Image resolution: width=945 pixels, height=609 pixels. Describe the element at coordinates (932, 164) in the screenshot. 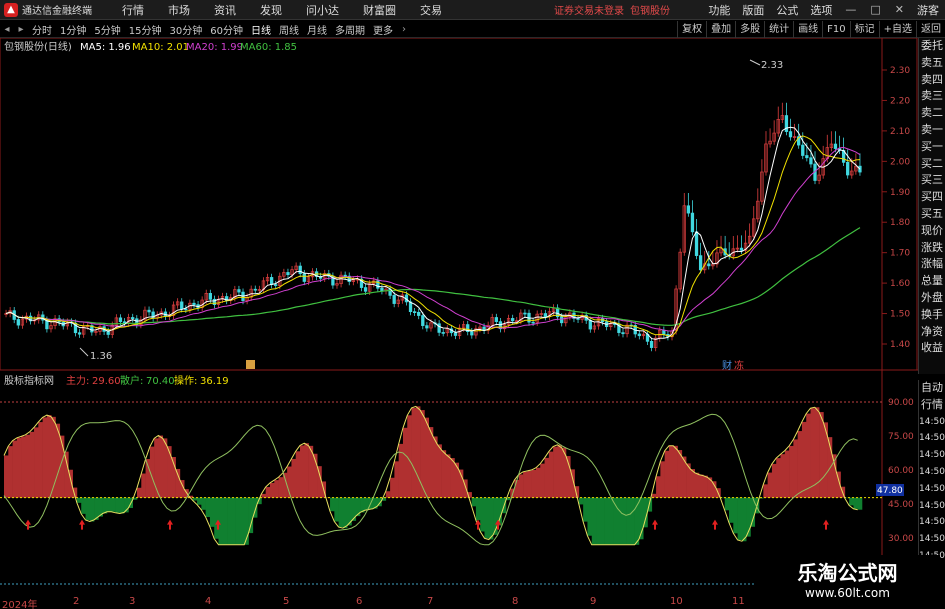

I see `sidebar-item-bid2: 买二` at that location.